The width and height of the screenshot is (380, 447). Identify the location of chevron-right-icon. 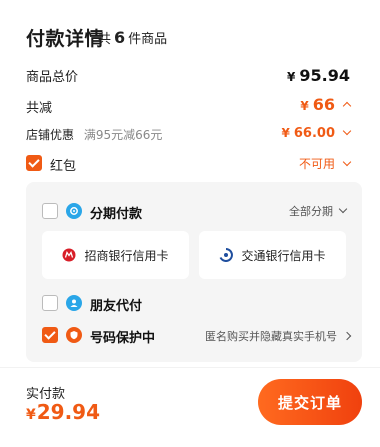
(347, 336).